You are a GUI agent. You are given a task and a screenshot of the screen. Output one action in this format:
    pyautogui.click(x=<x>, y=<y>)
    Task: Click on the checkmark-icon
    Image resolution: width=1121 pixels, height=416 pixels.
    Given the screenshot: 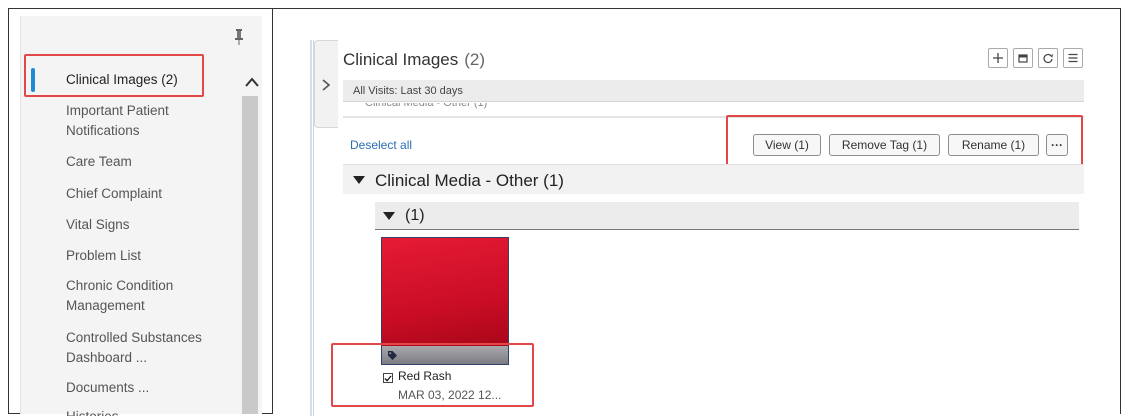 What is the action you would take?
    pyautogui.click(x=388, y=378)
    